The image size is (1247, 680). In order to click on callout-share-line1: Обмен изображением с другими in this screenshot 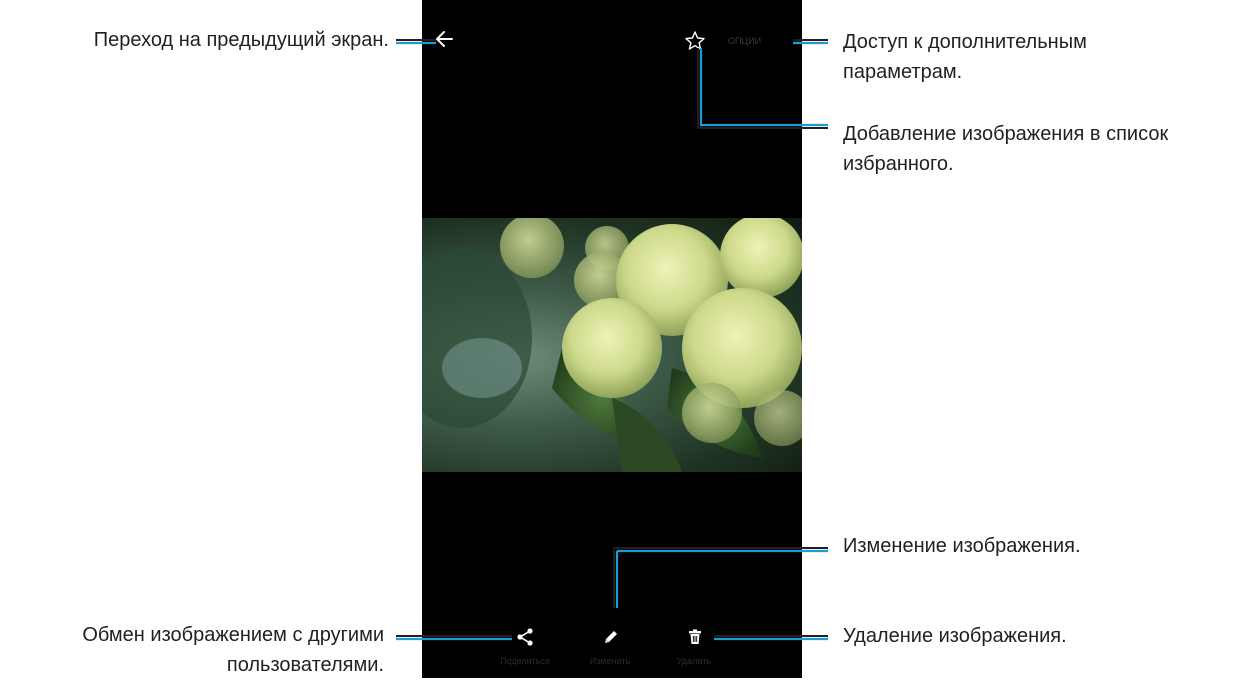, I will do `click(233, 635)`.